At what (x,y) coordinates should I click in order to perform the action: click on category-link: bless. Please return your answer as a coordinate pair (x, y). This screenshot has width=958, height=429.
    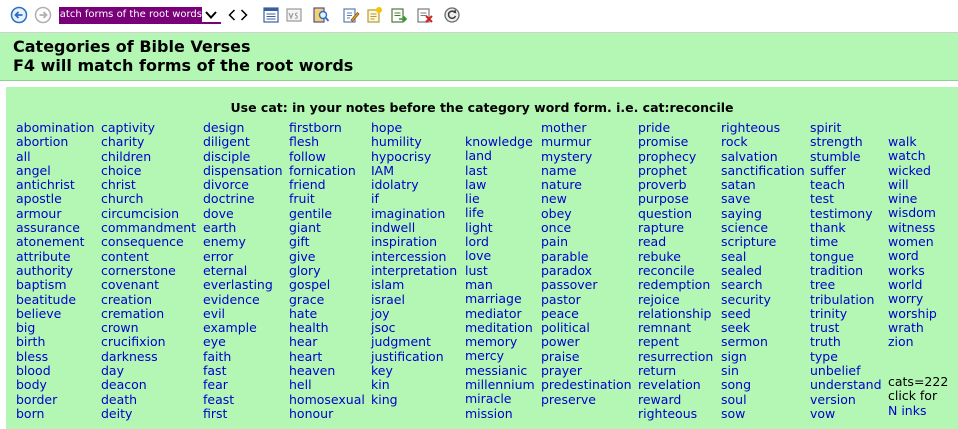
    Looking at the image, I should click on (55, 356).